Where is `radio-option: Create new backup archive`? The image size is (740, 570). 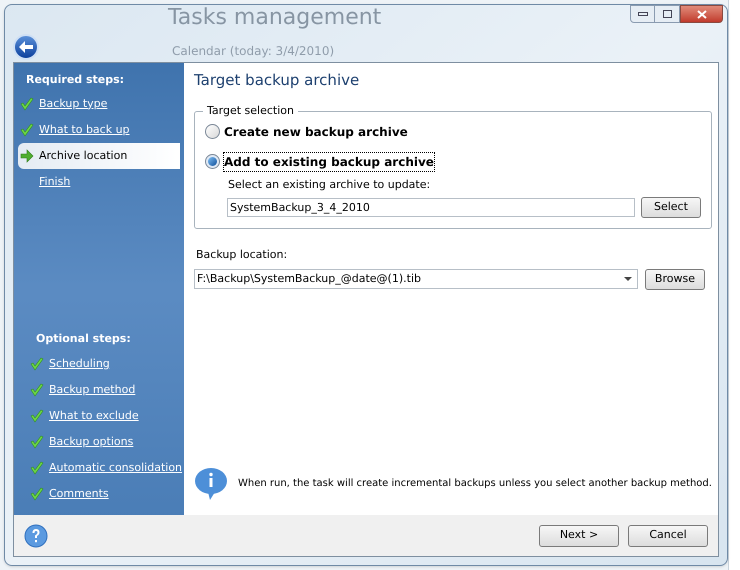
radio-option: Create new backup archive is located at coordinates (453, 131).